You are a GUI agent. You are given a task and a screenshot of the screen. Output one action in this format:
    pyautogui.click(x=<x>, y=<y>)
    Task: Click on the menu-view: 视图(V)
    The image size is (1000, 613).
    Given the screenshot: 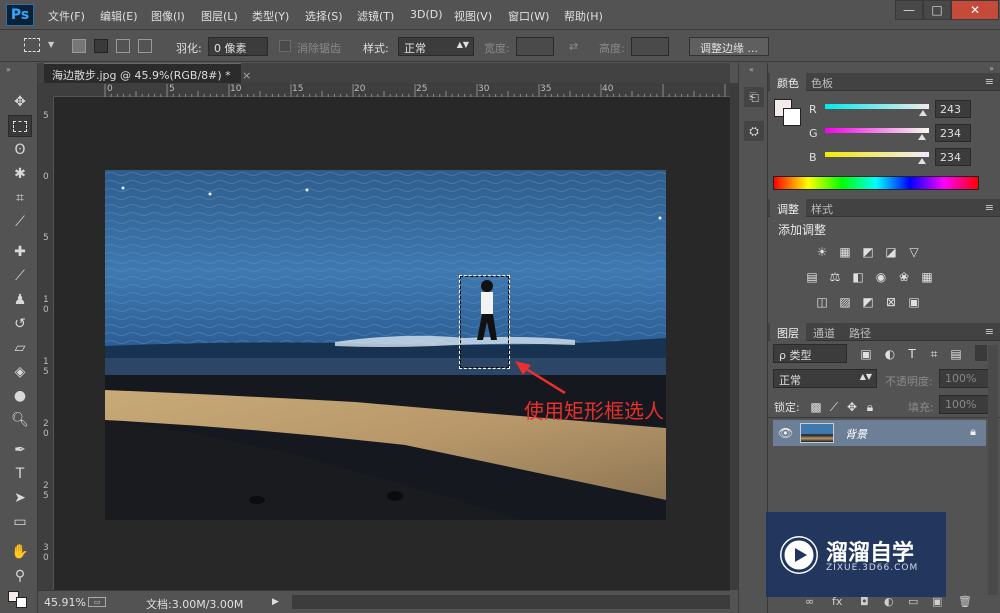 What is the action you would take?
    pyautogui.click(x=473, y=16)
    